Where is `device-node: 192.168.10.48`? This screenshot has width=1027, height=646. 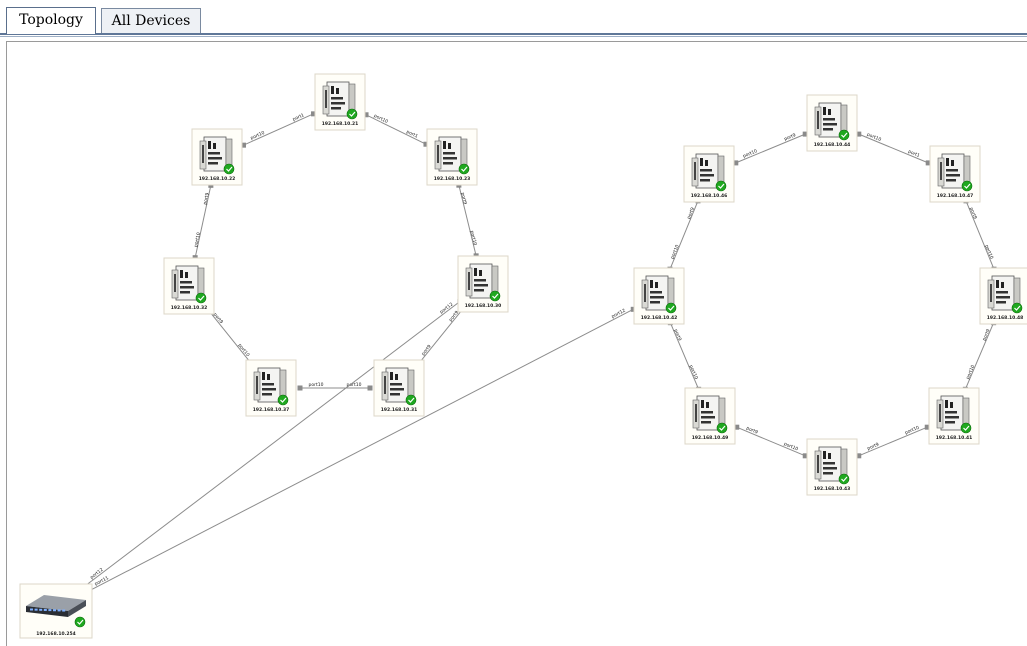
device-node: 192.168.10.48 is located at coordinates (1003, 296).